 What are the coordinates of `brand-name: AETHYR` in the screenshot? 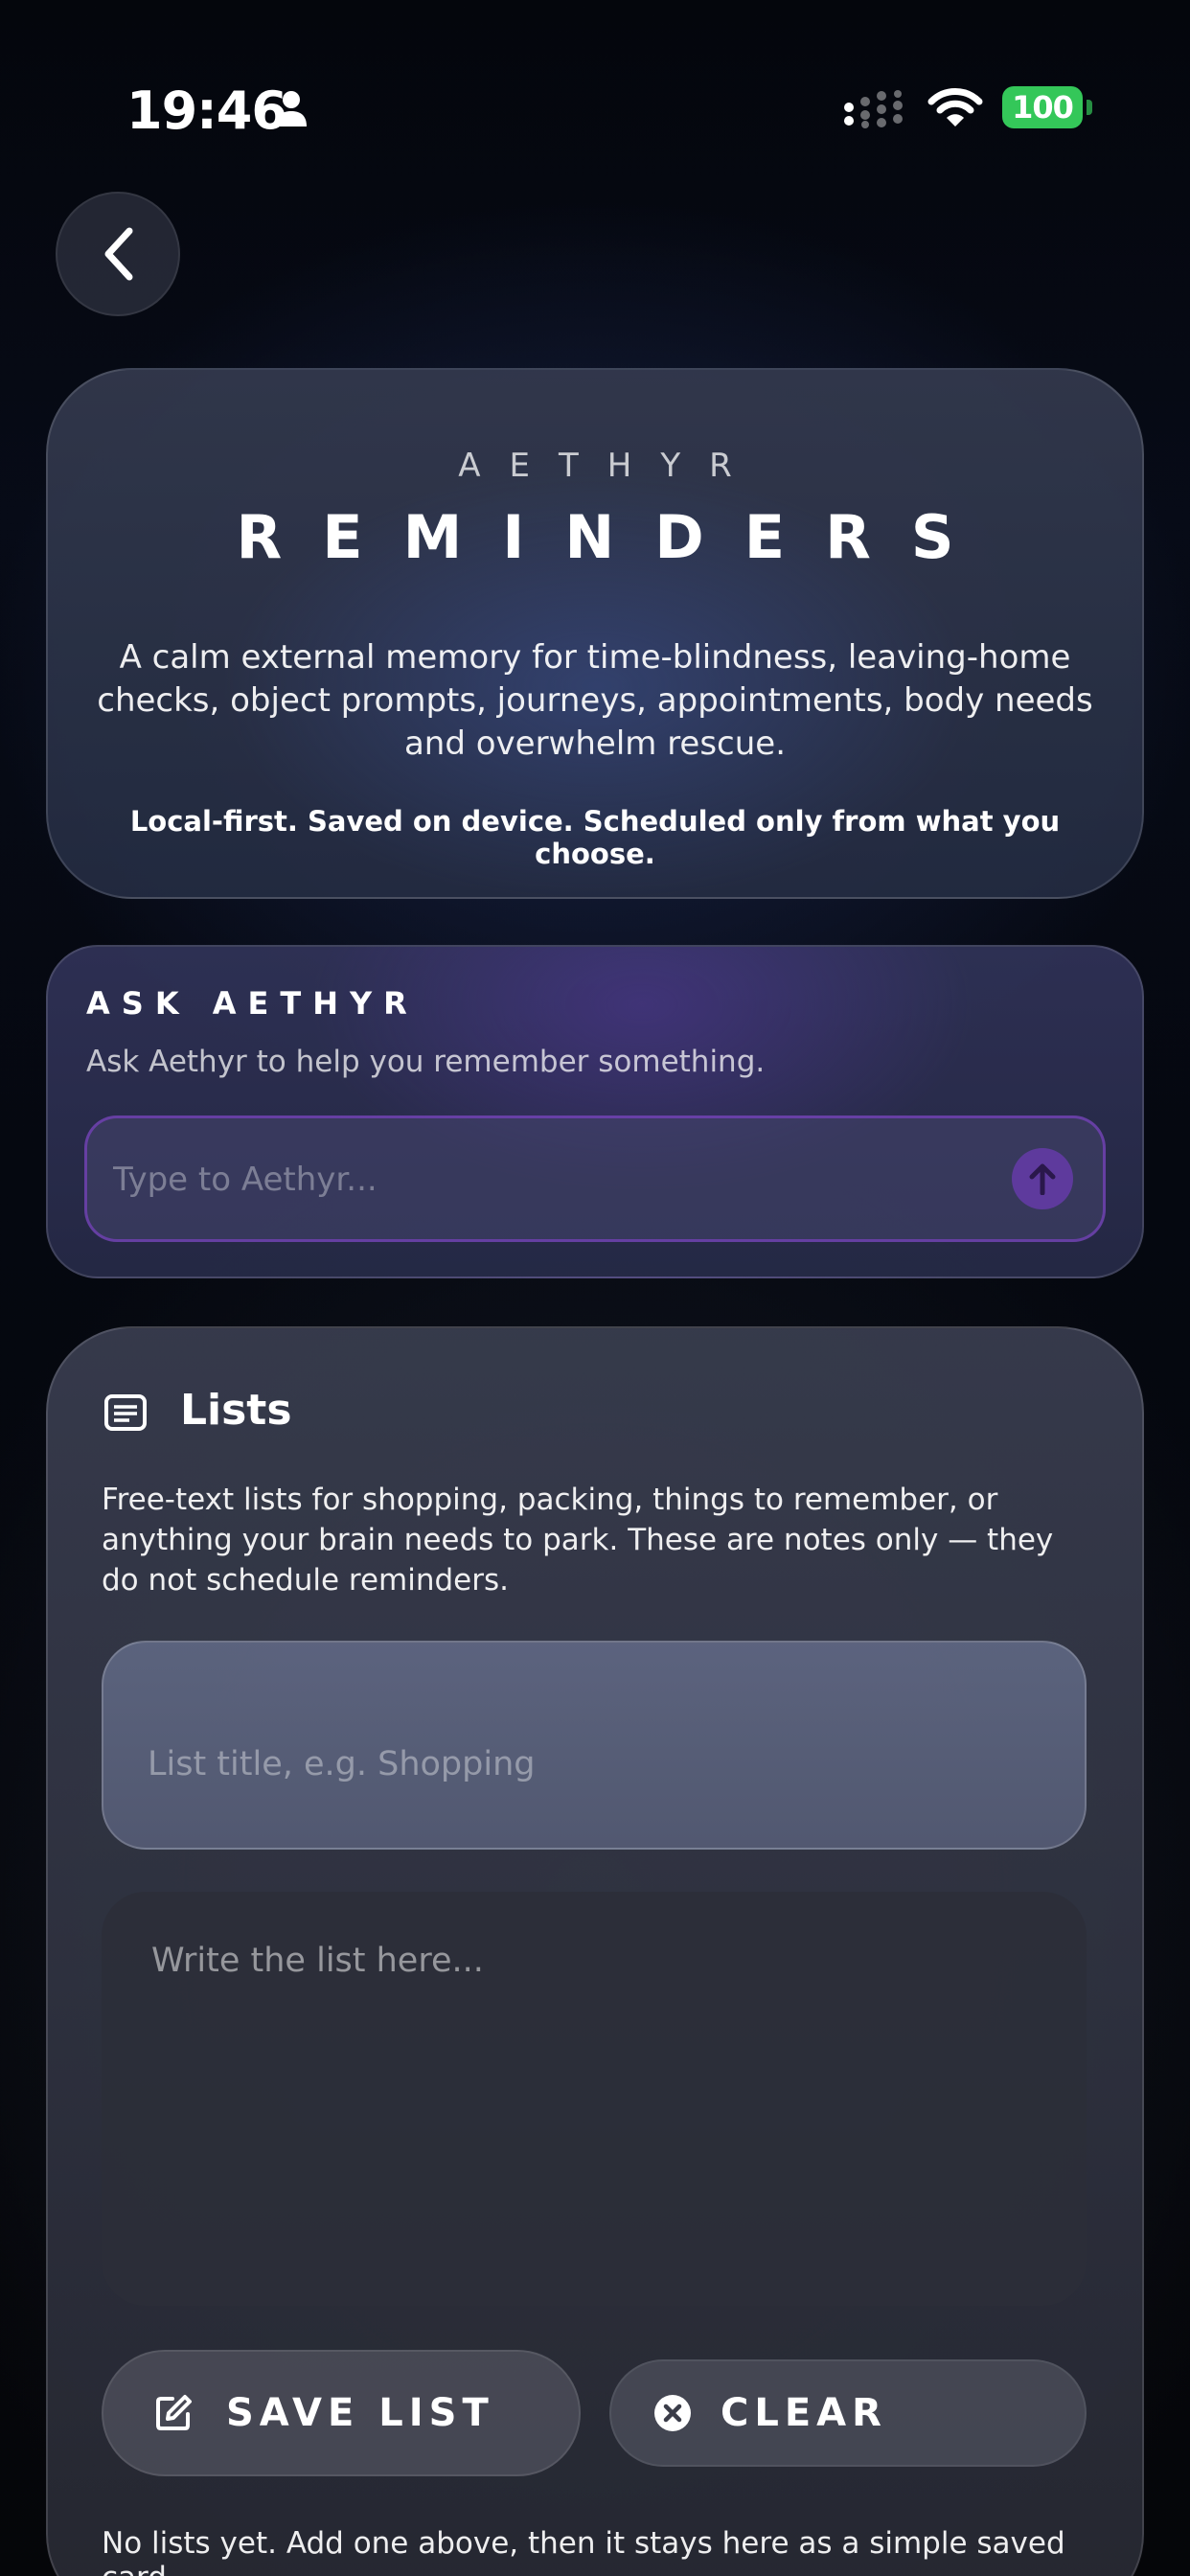 It's located at (609, 466).